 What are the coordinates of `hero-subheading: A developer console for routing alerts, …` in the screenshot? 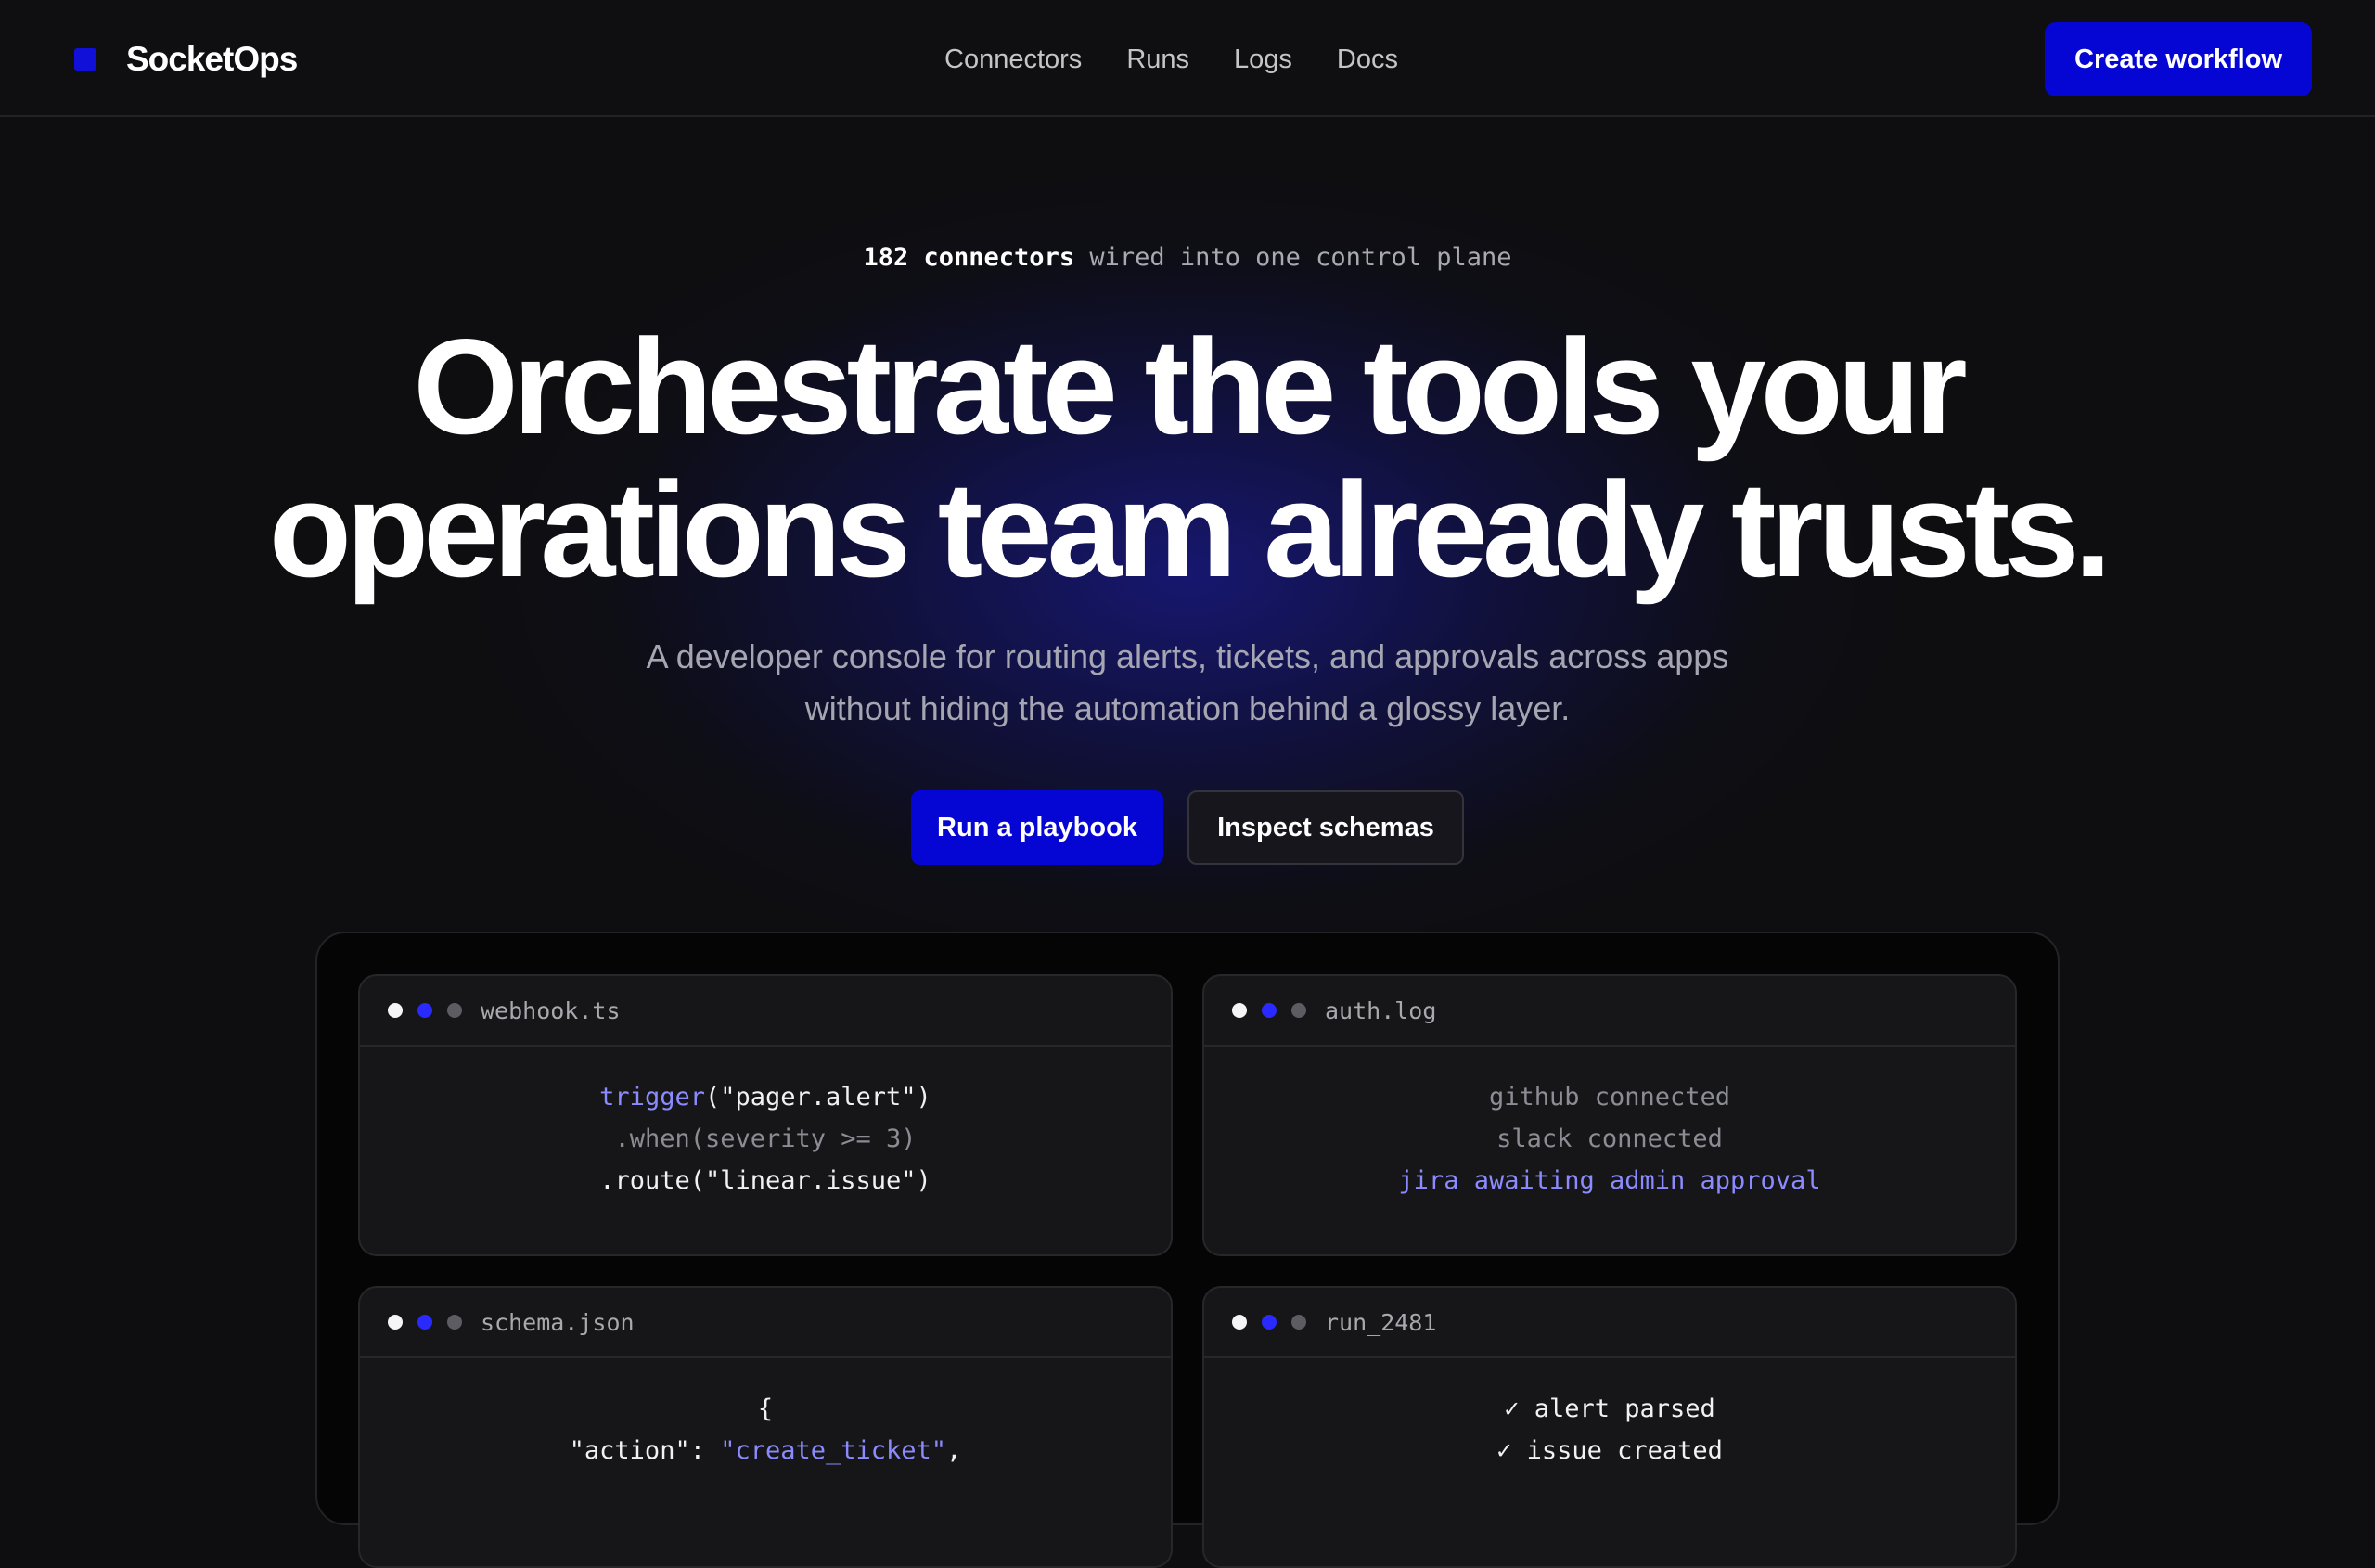 It's located at (1187, 683).